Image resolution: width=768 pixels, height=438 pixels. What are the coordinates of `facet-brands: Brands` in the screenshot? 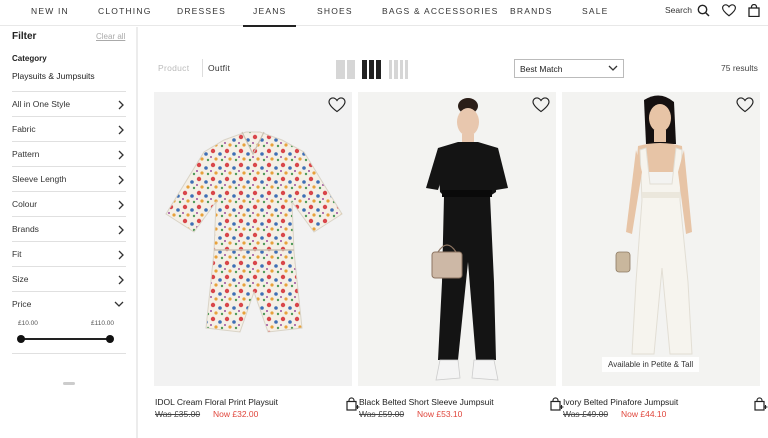 It's located at (69, 228).